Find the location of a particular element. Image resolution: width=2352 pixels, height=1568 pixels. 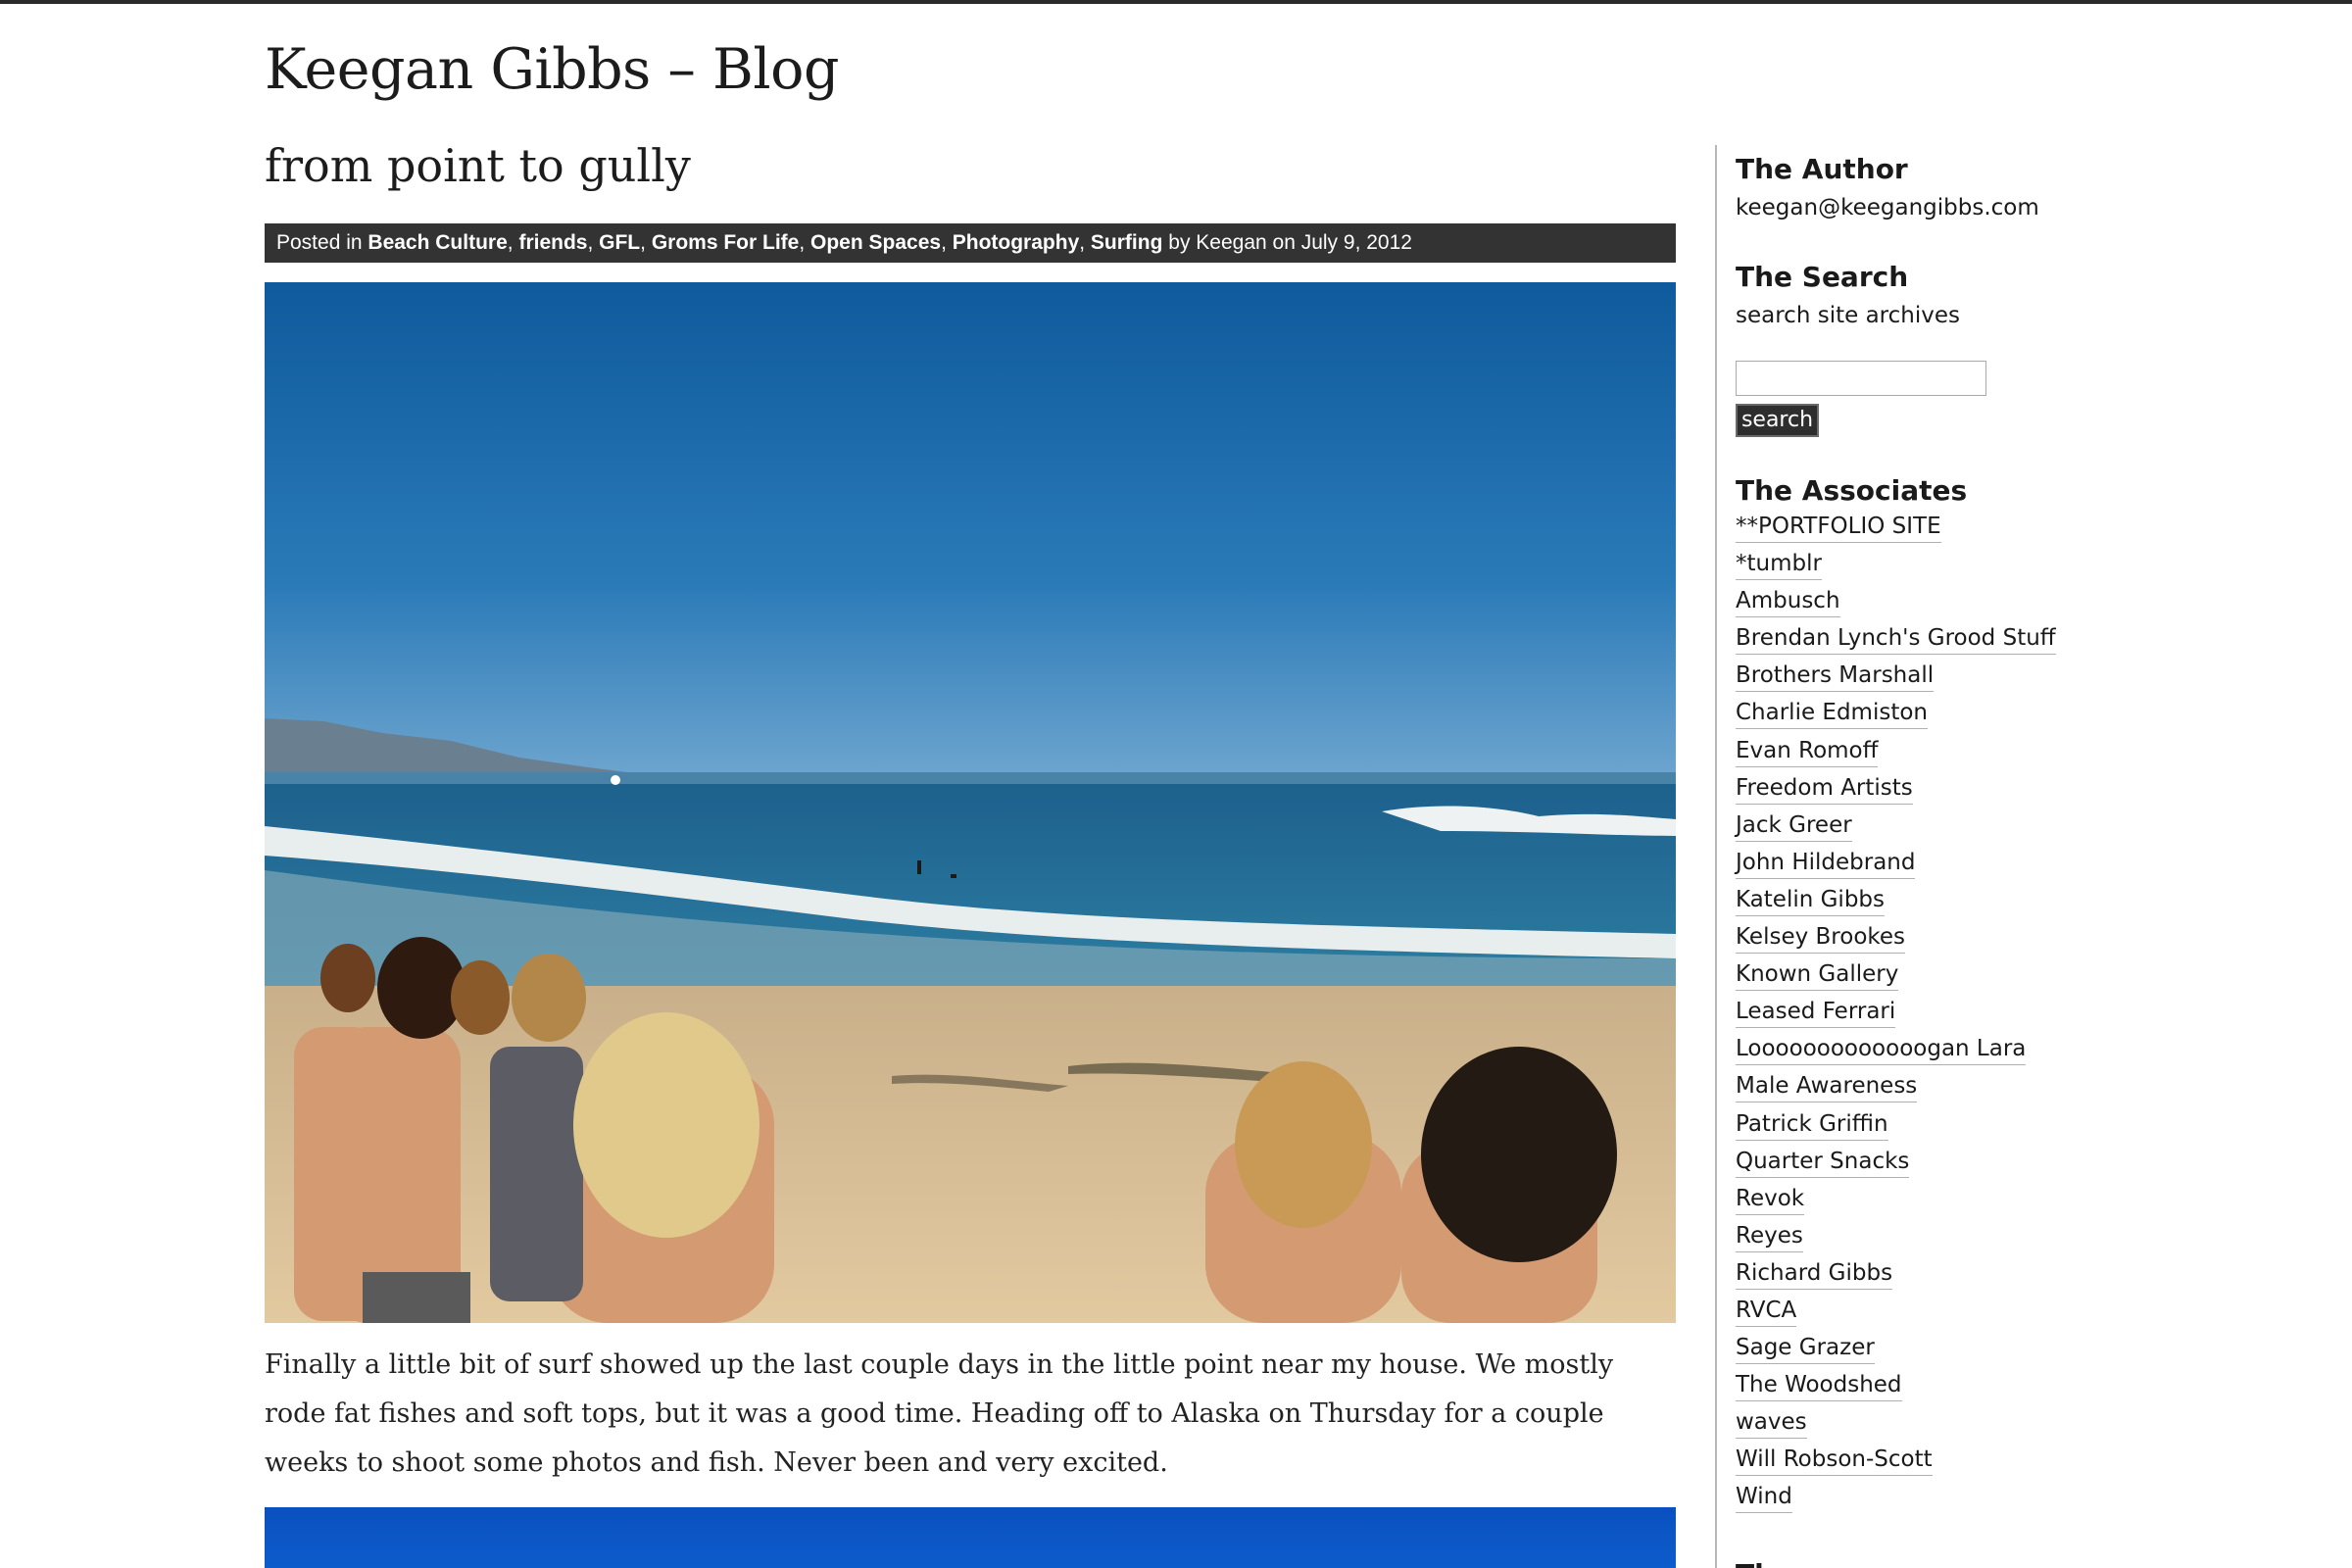

top-border is located at coordinates (1176, 2).